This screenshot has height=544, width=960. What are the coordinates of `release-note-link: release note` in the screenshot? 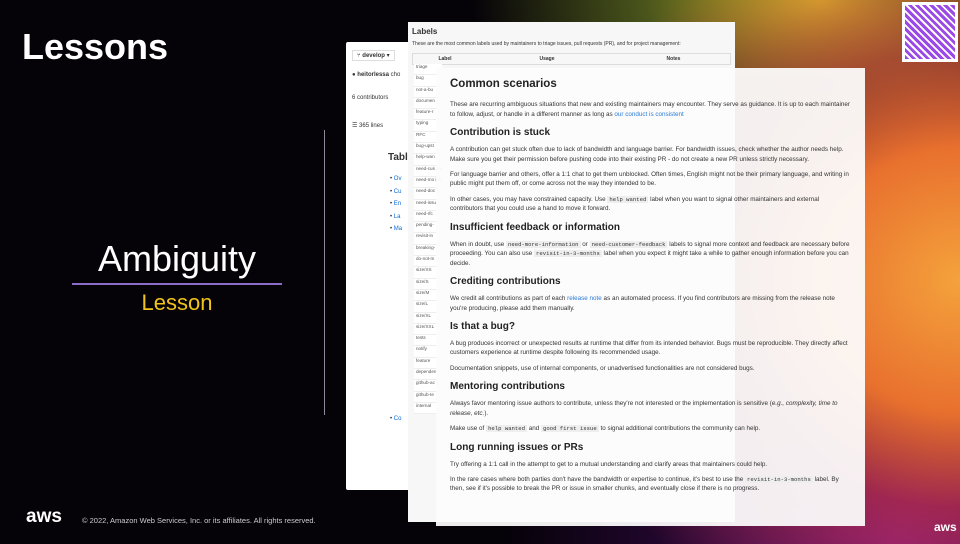 It's located at (584, 298).